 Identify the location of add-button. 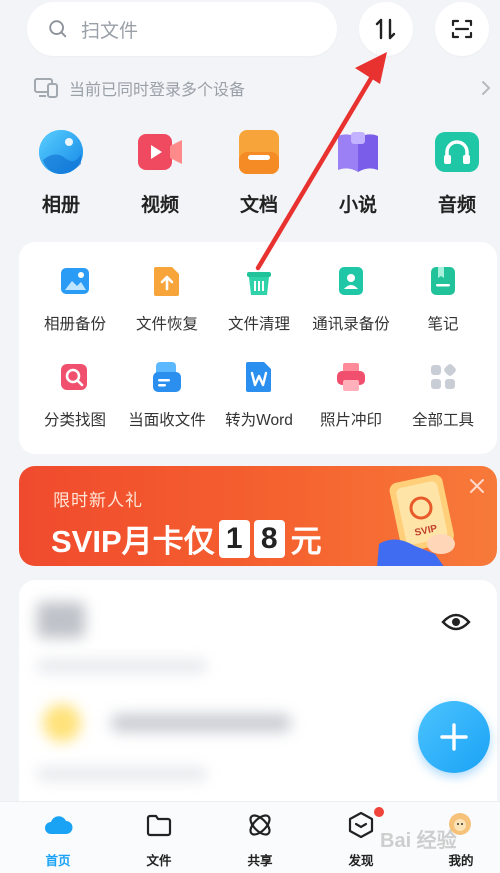
(454, 737).